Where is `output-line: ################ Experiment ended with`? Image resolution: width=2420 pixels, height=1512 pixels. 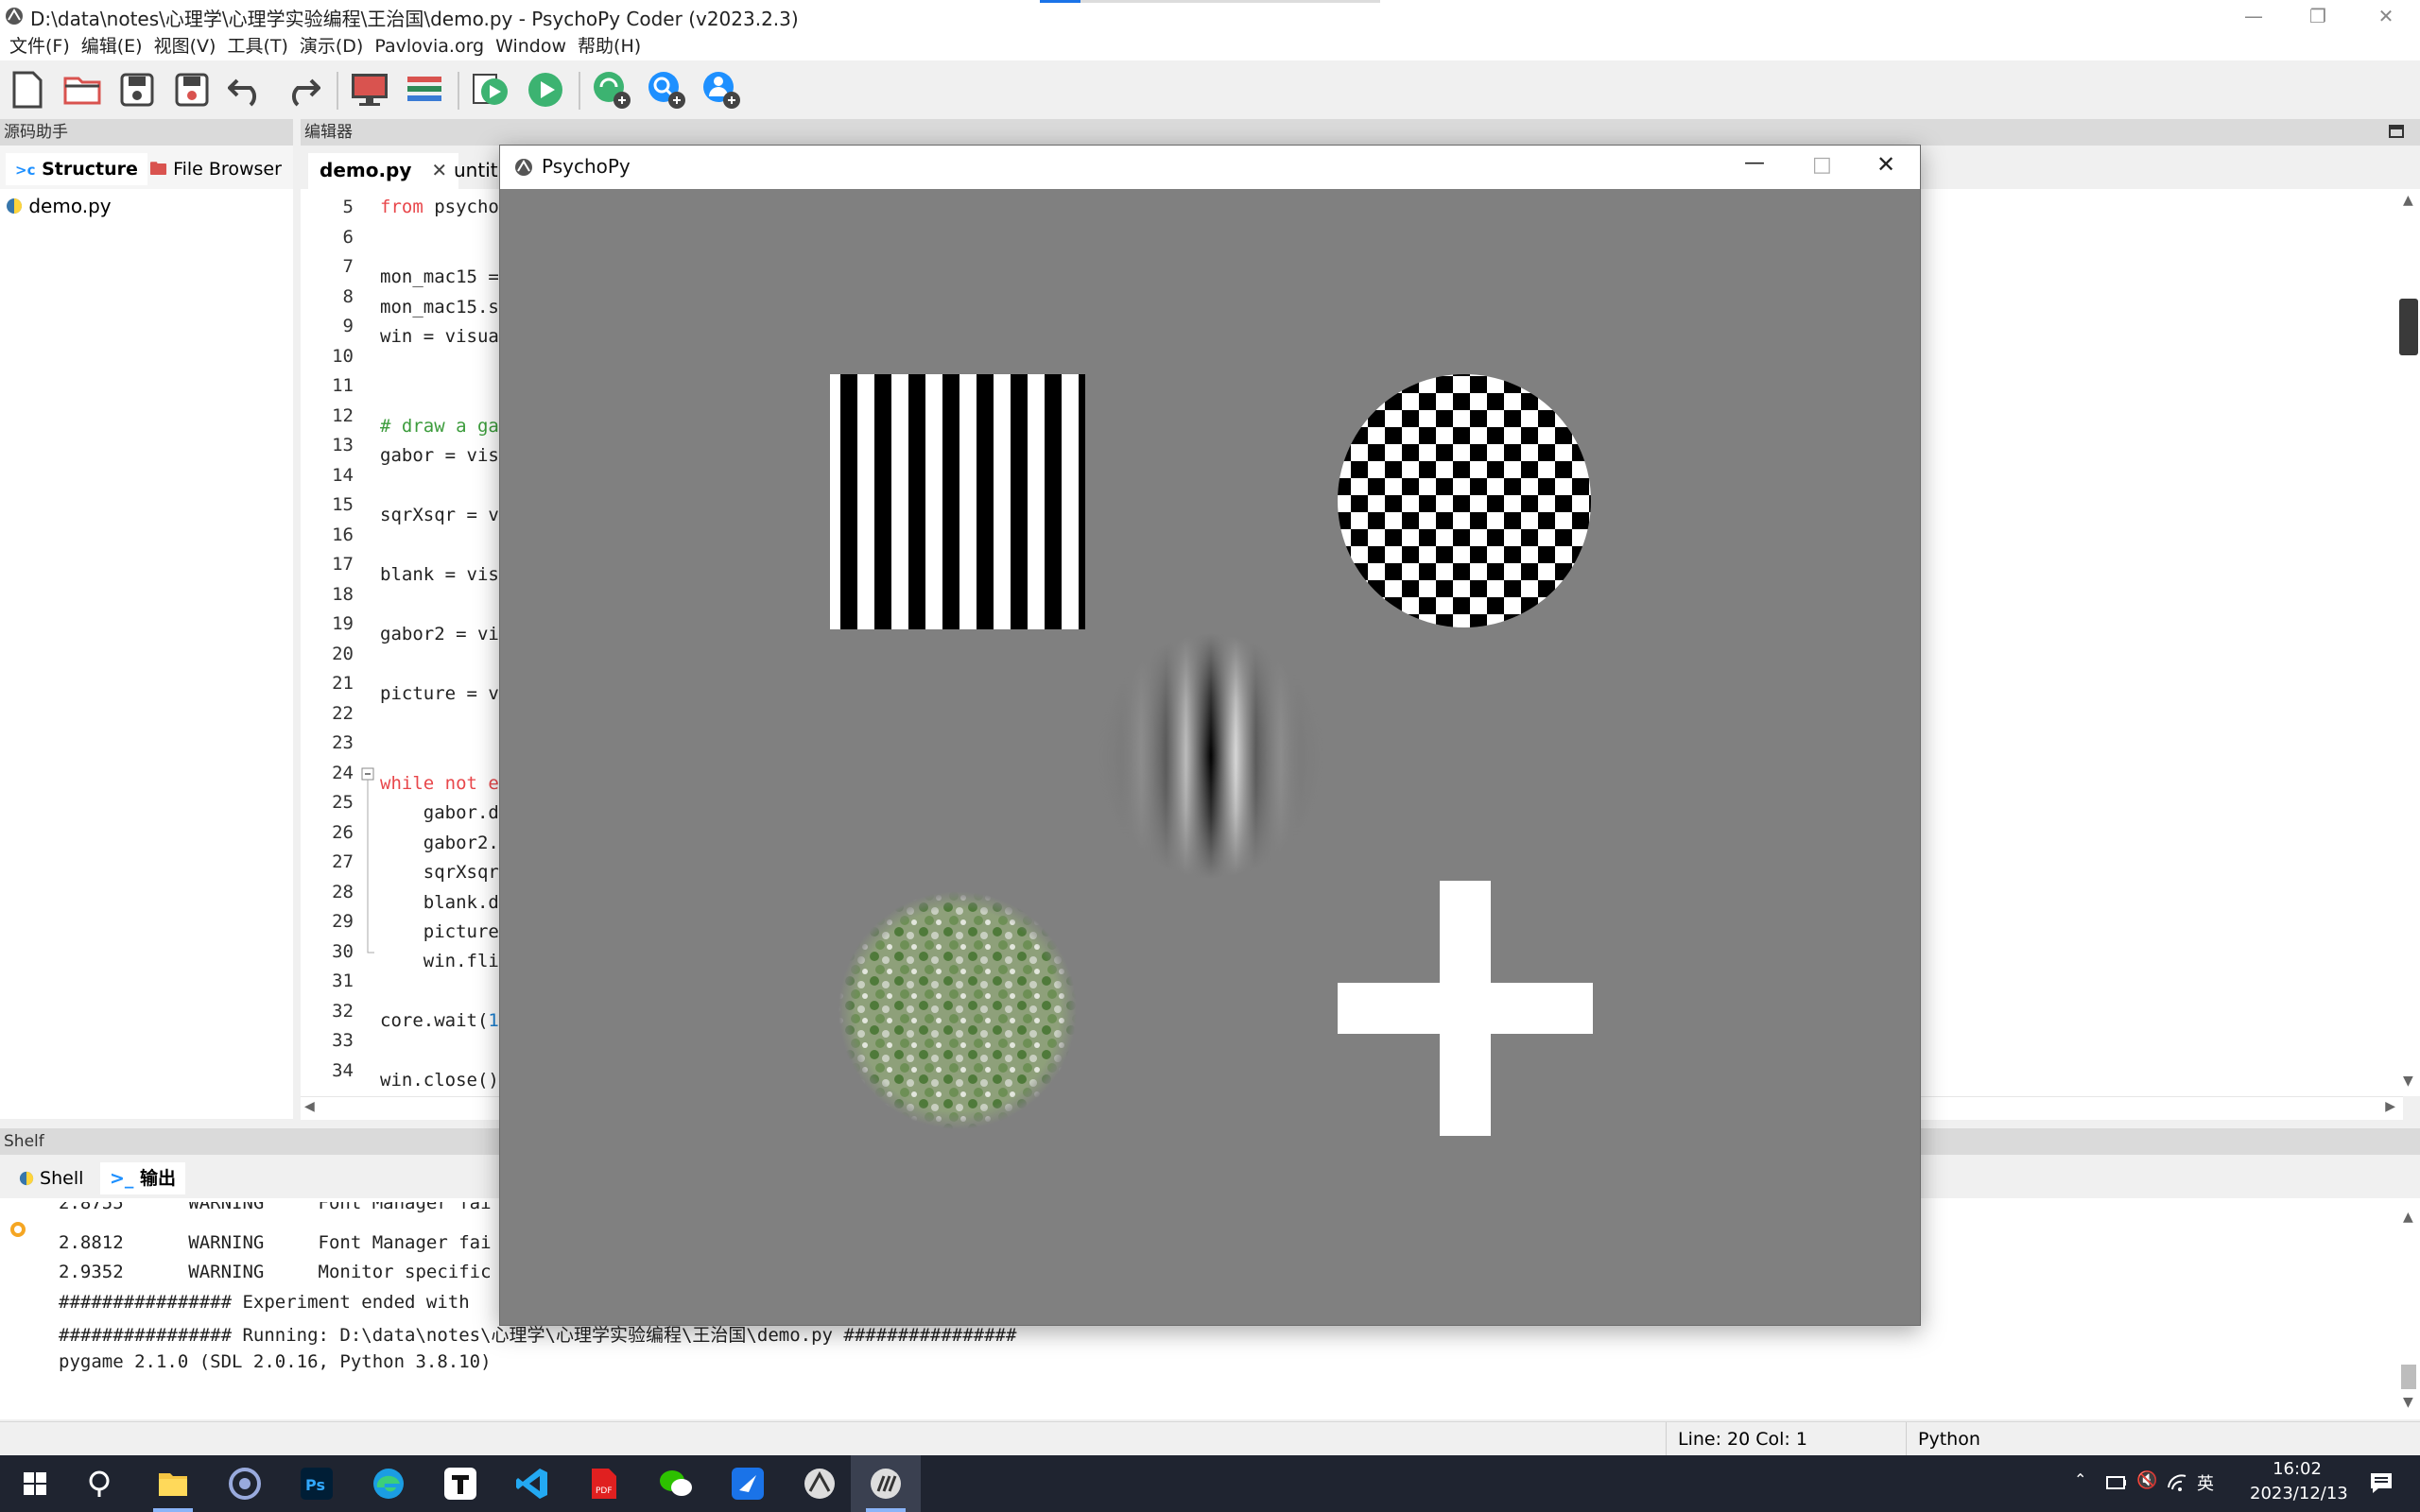
output-line: ################ Experiment ended with is located at coordinates (264, 1302).